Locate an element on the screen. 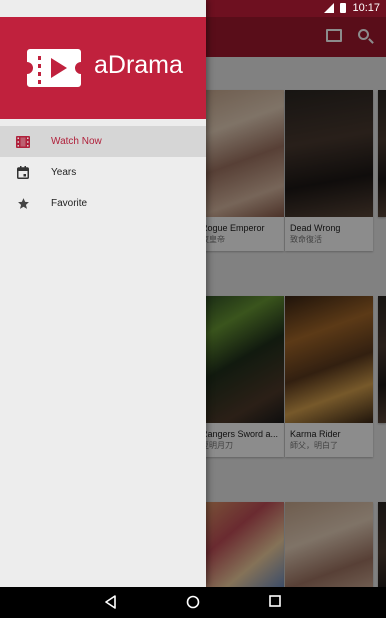 The width and height of the screenshot is (386, 618). drawer-menu: Watch Now Years Favorite is located at coordinates (103, 172).